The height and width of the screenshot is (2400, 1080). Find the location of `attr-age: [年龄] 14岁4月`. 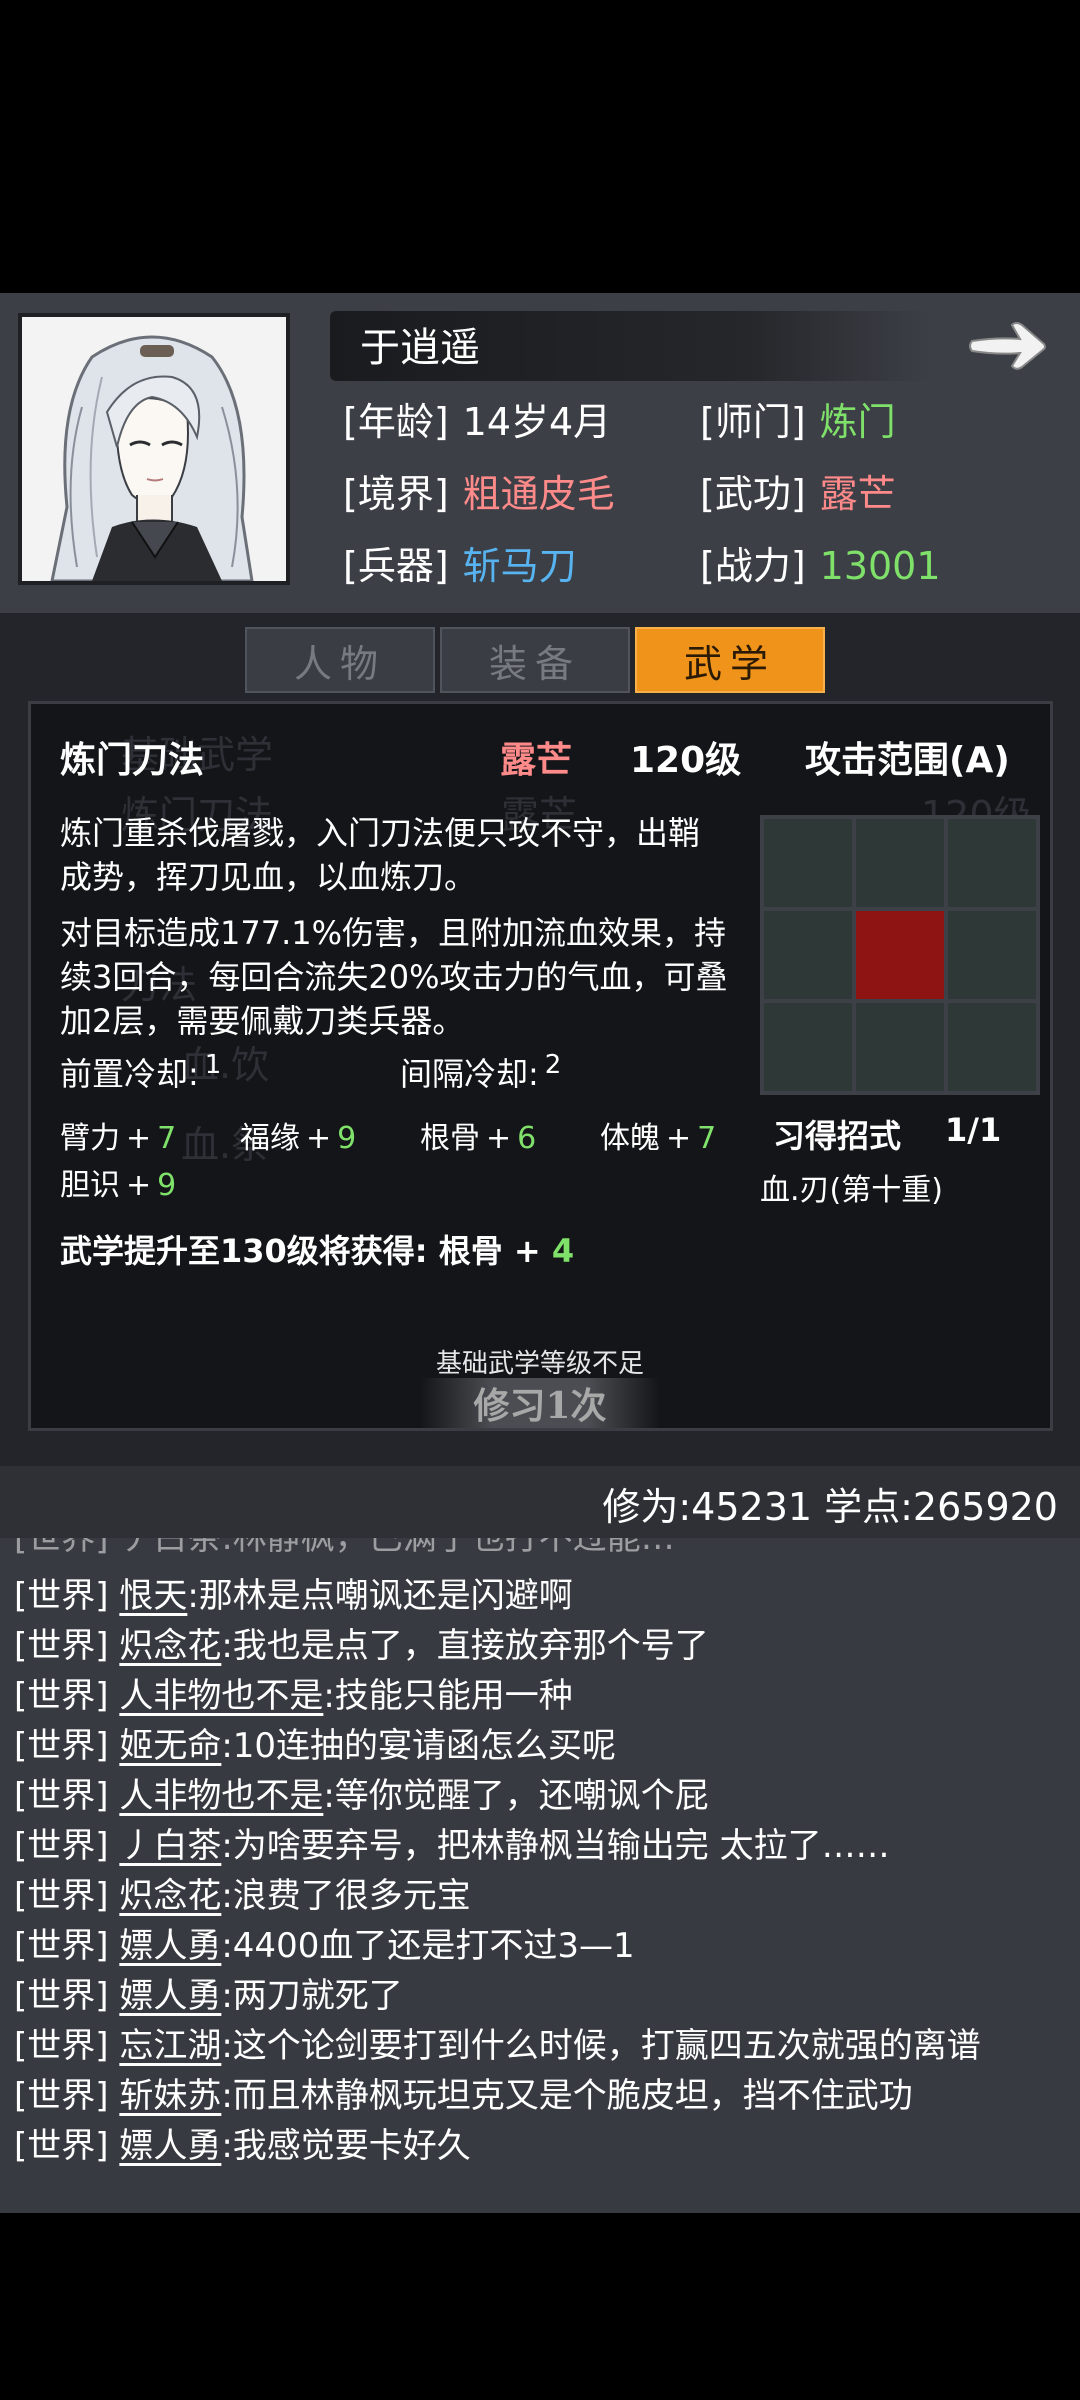

attr-age: [年龄] 14岁4月 is located at coordinates (477, 422).